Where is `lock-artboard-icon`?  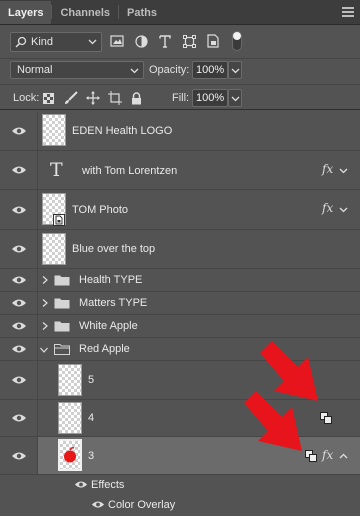
lock-artboard-icon is located at coordinates (114, 98).